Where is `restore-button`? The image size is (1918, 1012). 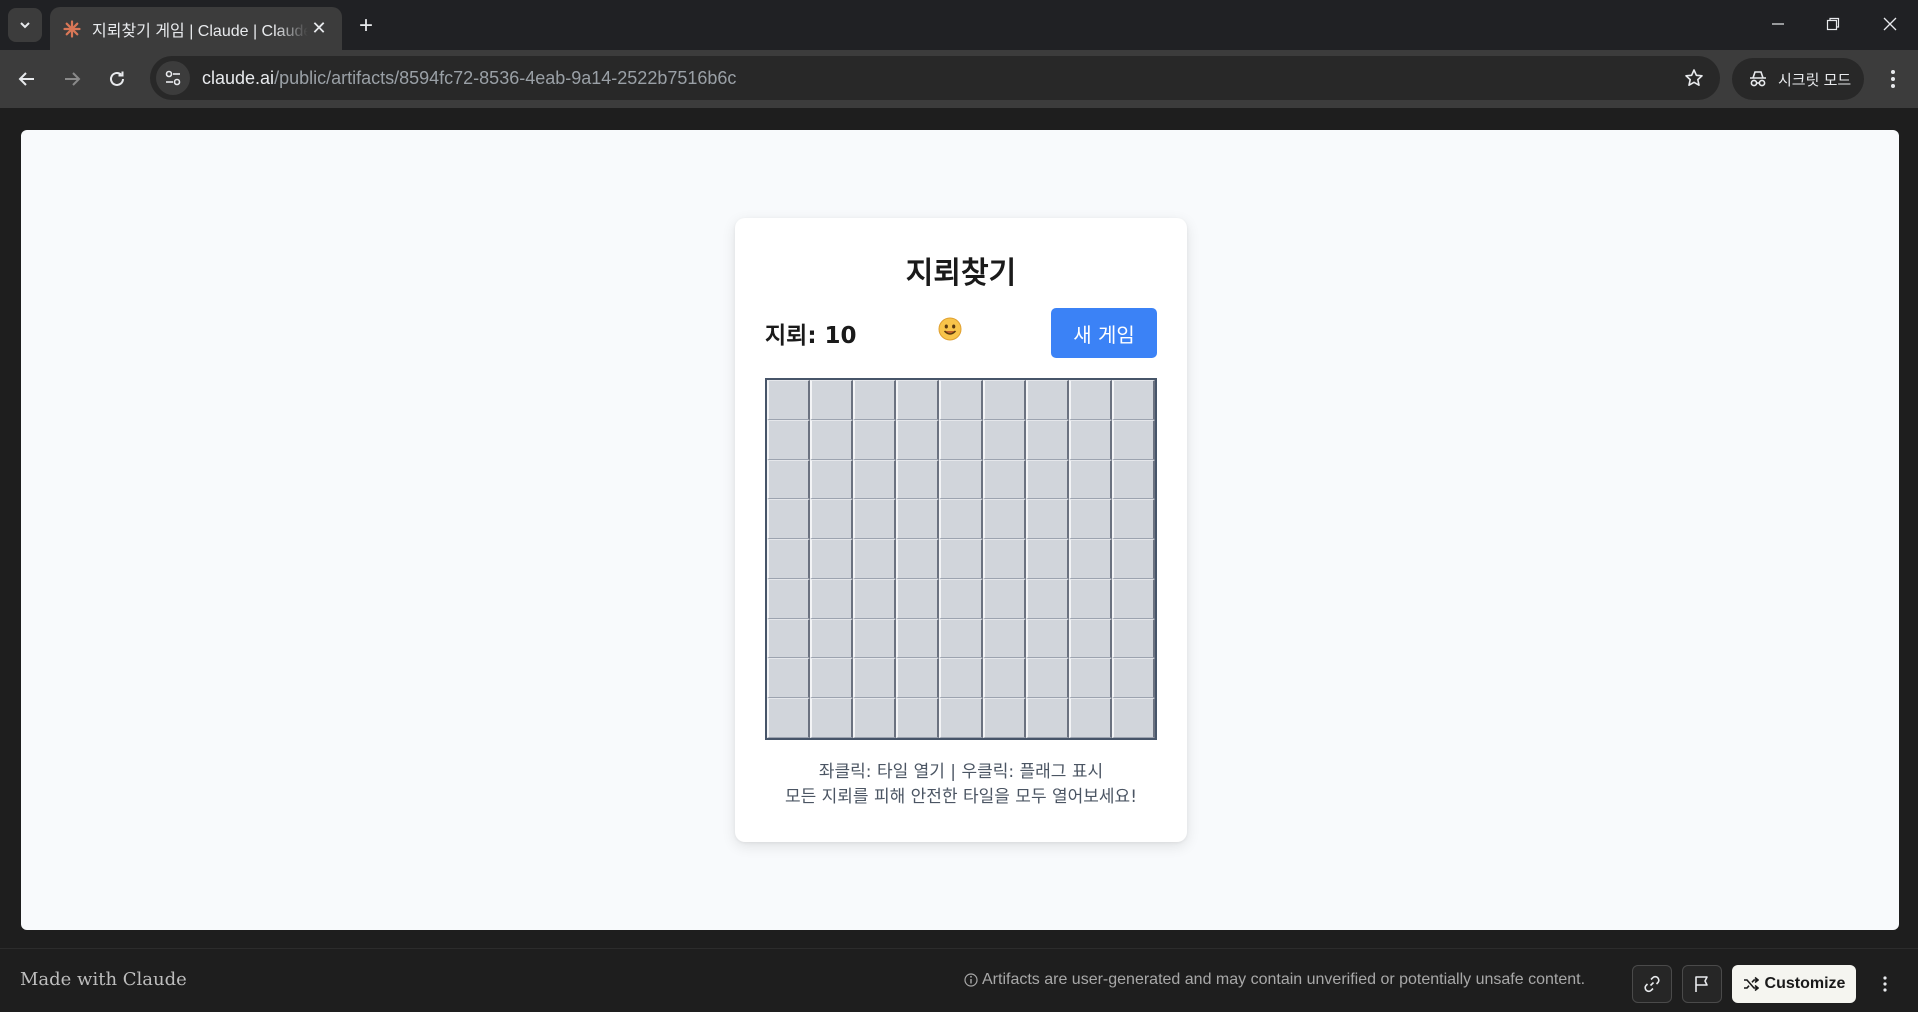 restore-button is located at coordinates (1833, 24).